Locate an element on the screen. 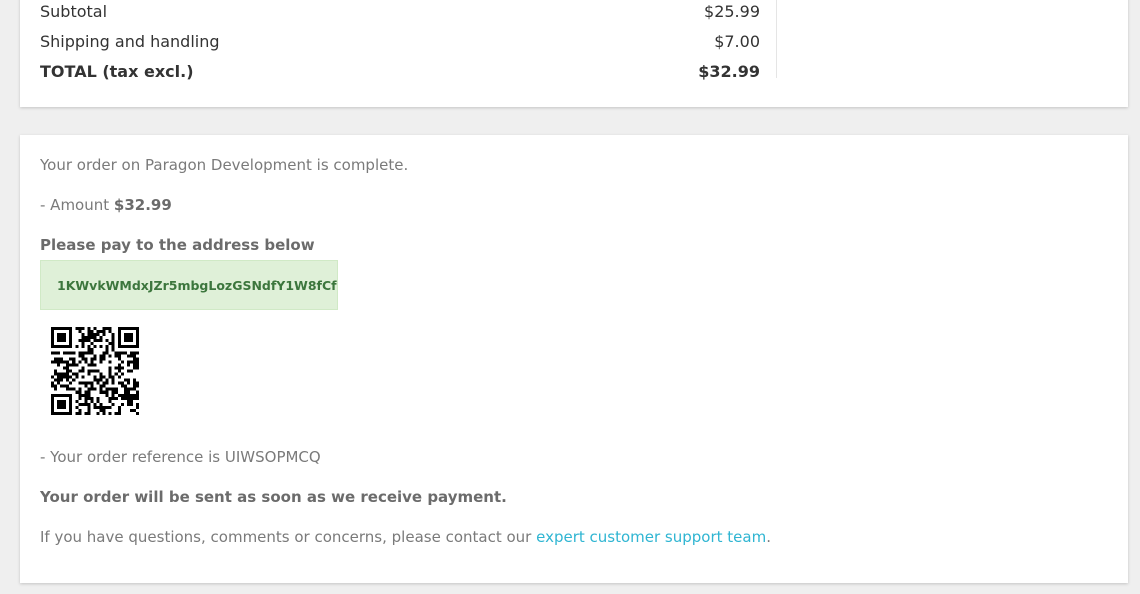  subtotal-row: Subtotal $25.99 is located at coordinates (400, 14).